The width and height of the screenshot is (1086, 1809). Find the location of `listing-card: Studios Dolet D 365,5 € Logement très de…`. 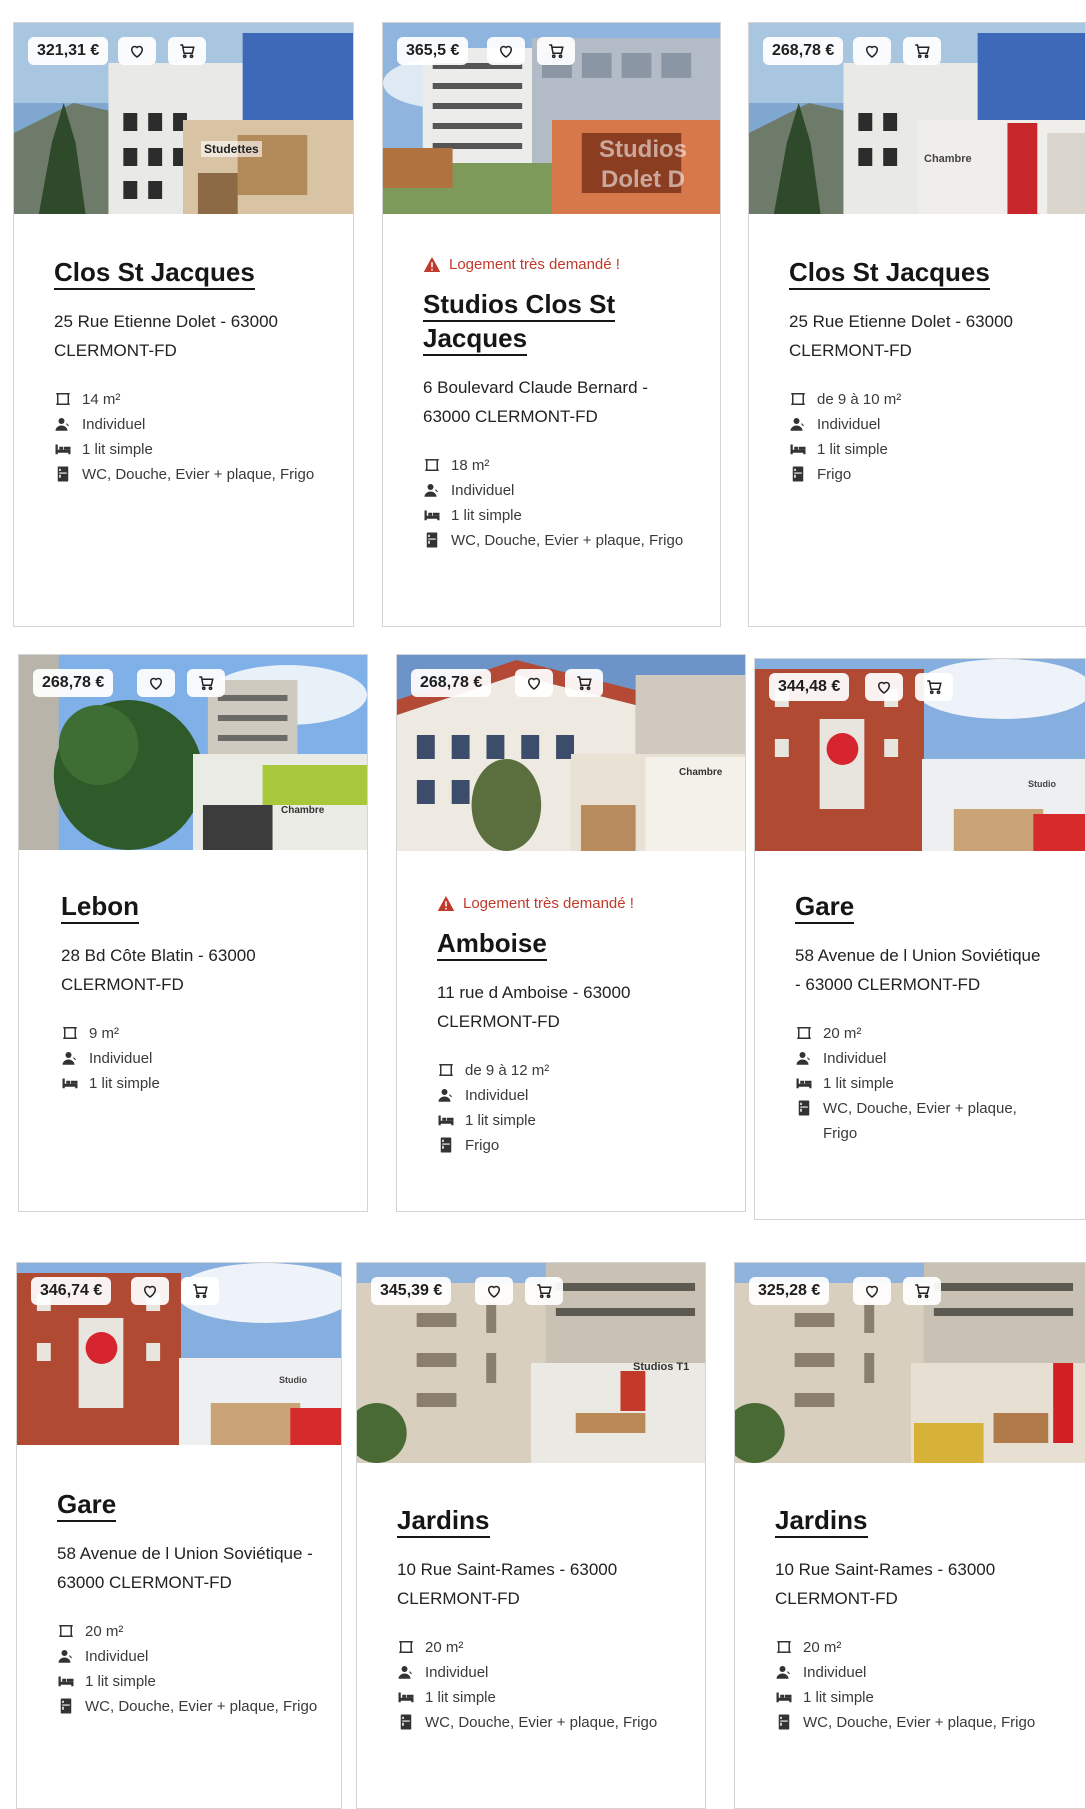

listing-card: Studios Dolet D 365,5 € Logement très de… is located at coordinates (551, 324).